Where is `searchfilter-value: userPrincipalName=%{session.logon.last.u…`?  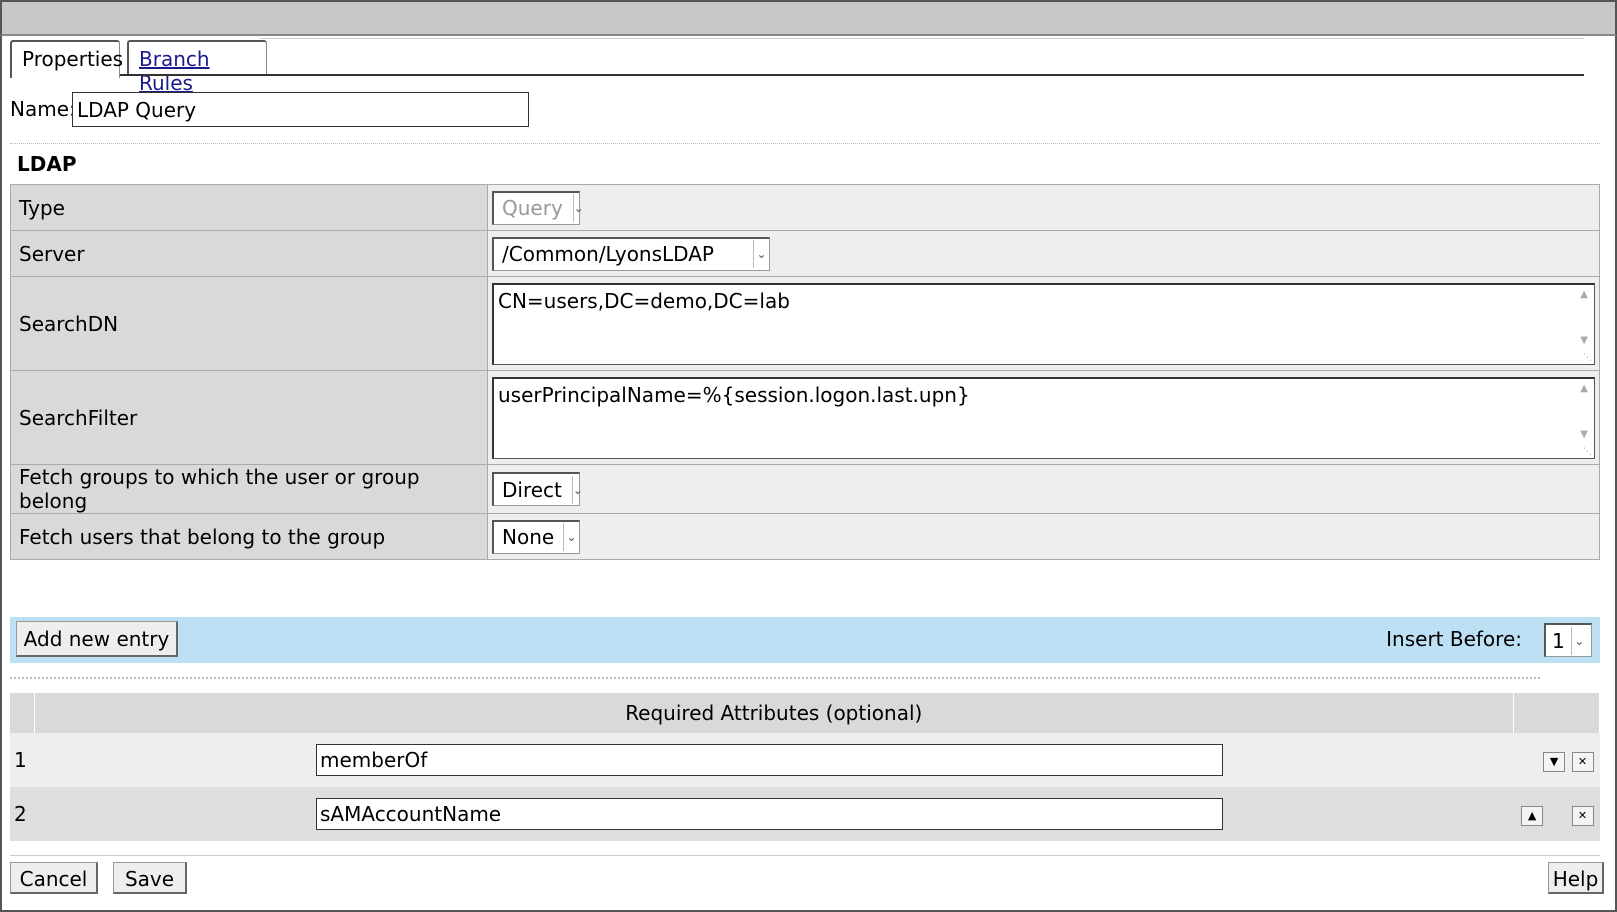
searchfilter-value: userPrincipalName=%{session.logon.last.u… is located at coordinates (734, 394).